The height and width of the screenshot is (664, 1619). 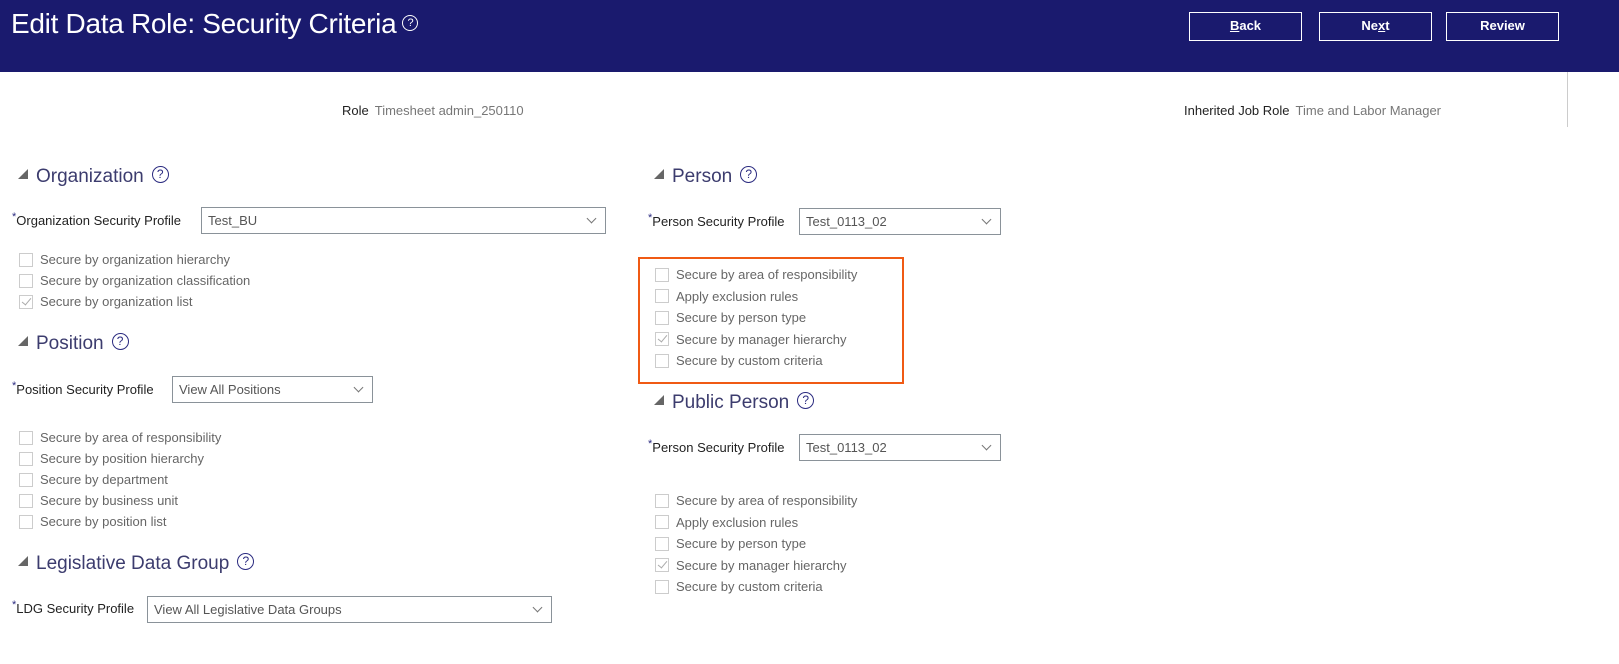 I want to click on checkbox-row: Secure by organization hierarchy, so click(x=124, y=261).